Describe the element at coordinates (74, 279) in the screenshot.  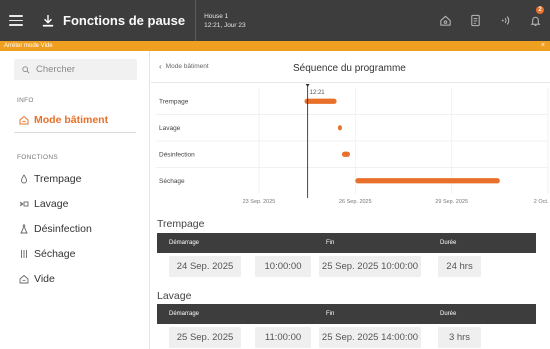
I see `sidebar-item-vide: Vide` at that location.